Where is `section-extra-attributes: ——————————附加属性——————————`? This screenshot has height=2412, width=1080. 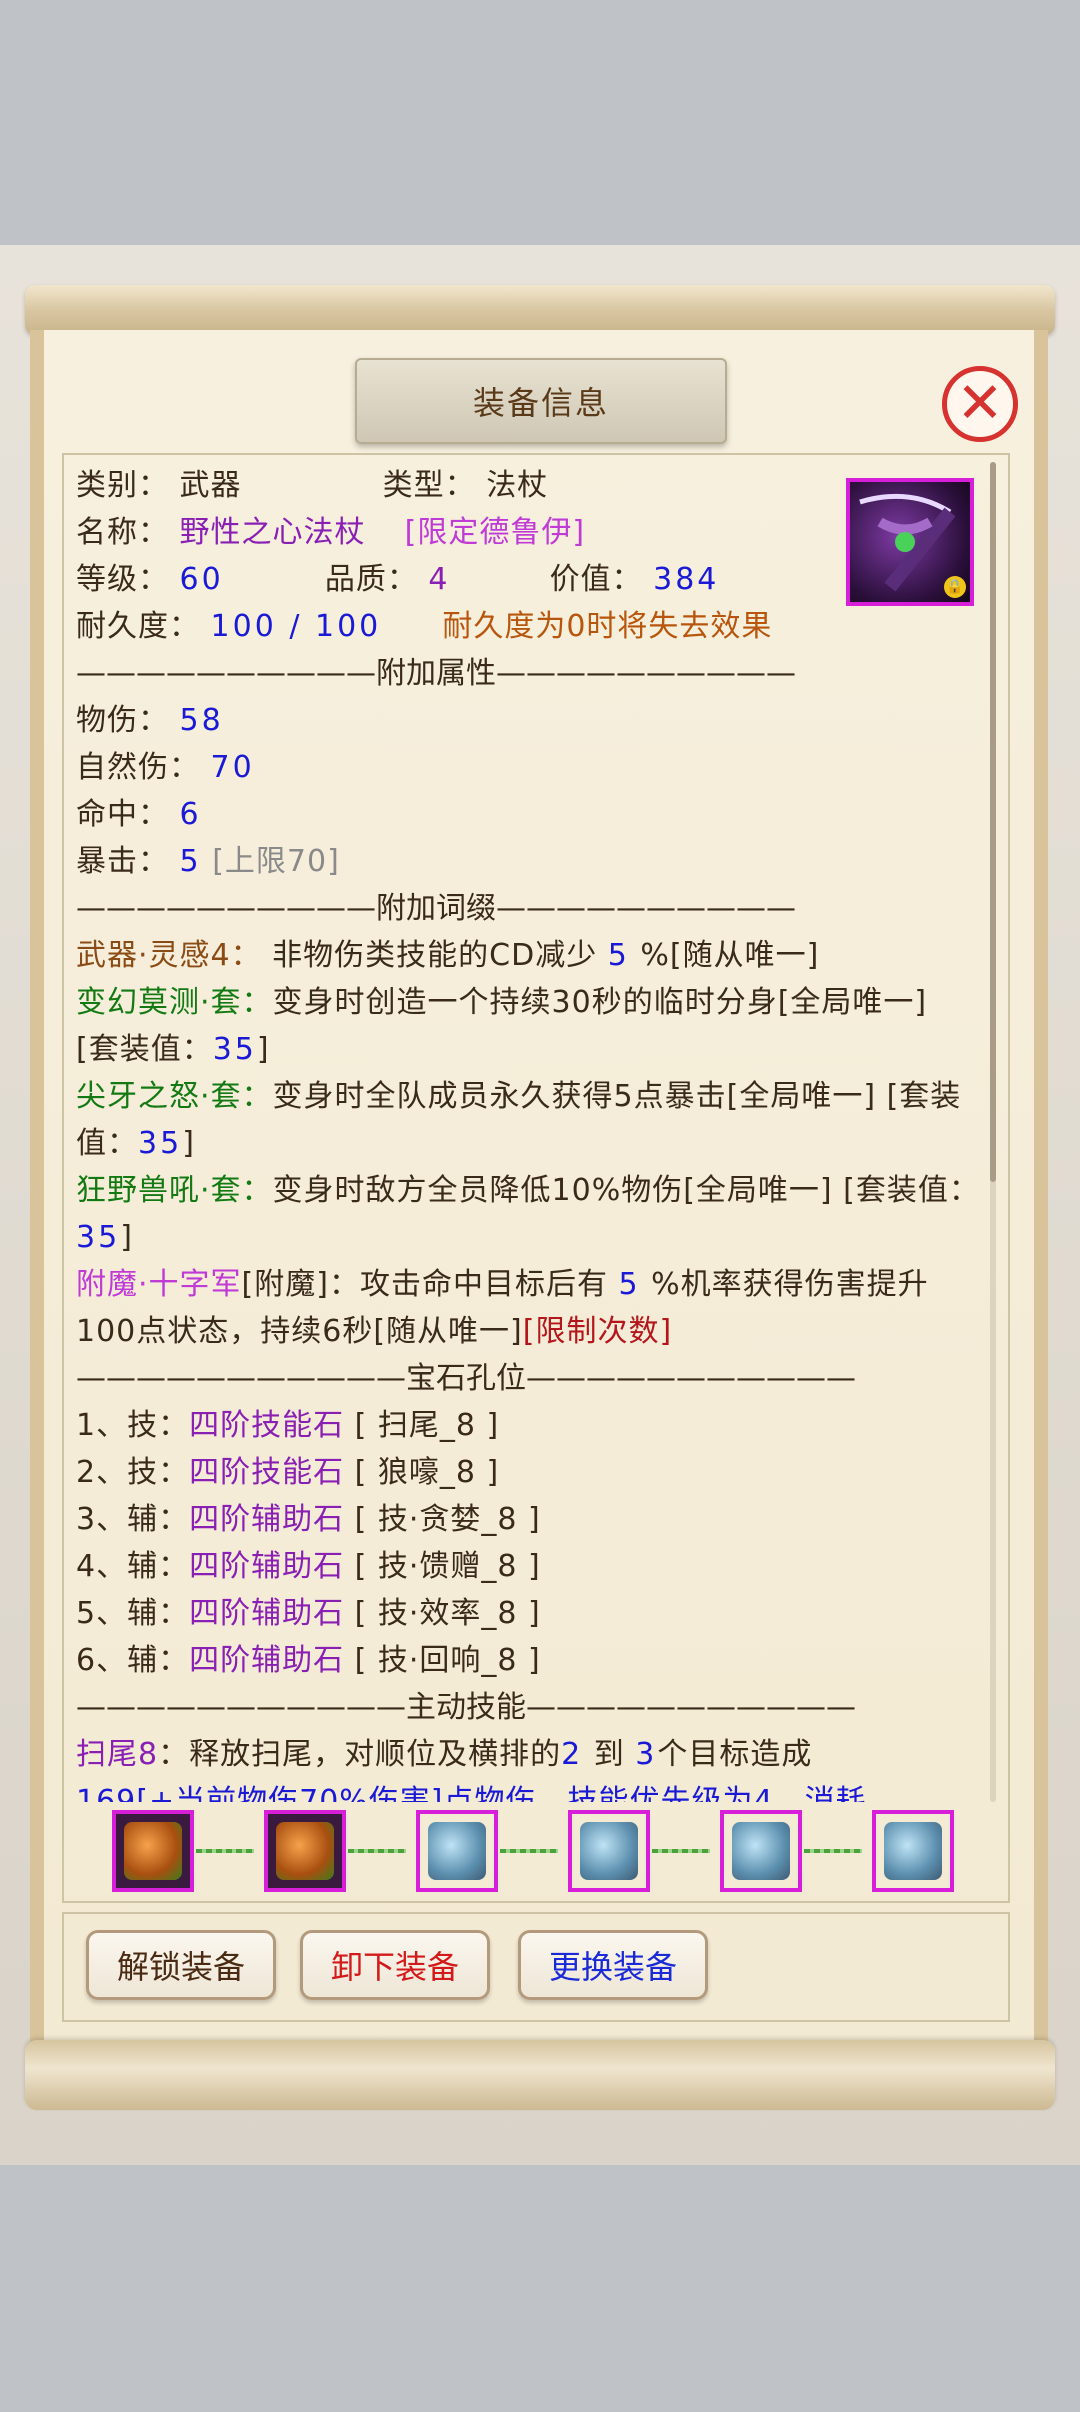 section-extra-attributes: ——————————附加属性—————————— is located at coordinates (436, 673).